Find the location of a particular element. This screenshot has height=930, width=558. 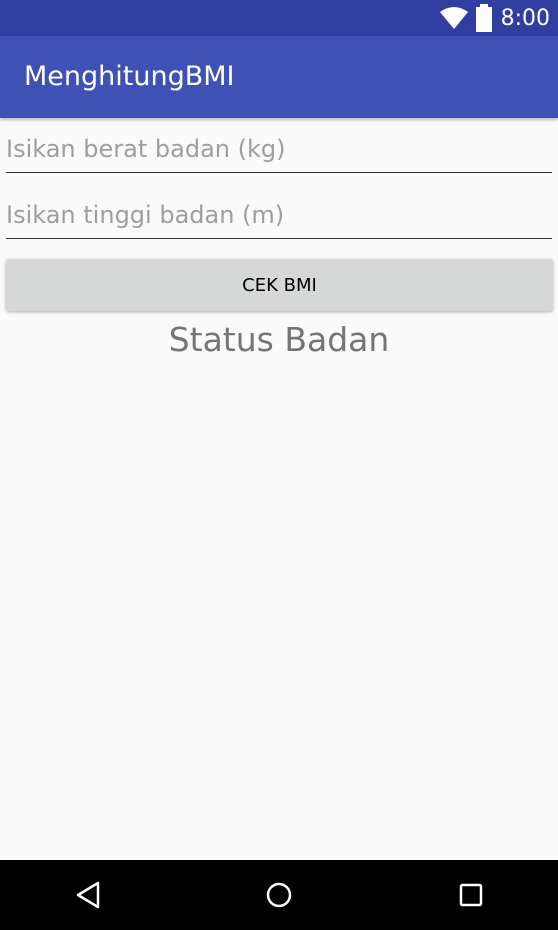

cek-bmi-button: CEK BMI is located at coordinates (279, 285).